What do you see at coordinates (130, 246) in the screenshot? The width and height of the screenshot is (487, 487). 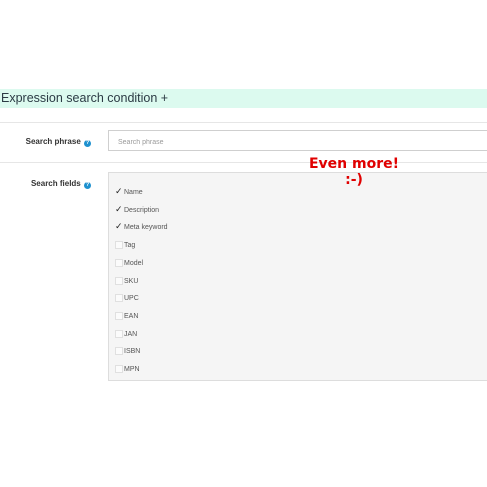 I see `search-field-label: Tag` at bounding box center [130, 246].